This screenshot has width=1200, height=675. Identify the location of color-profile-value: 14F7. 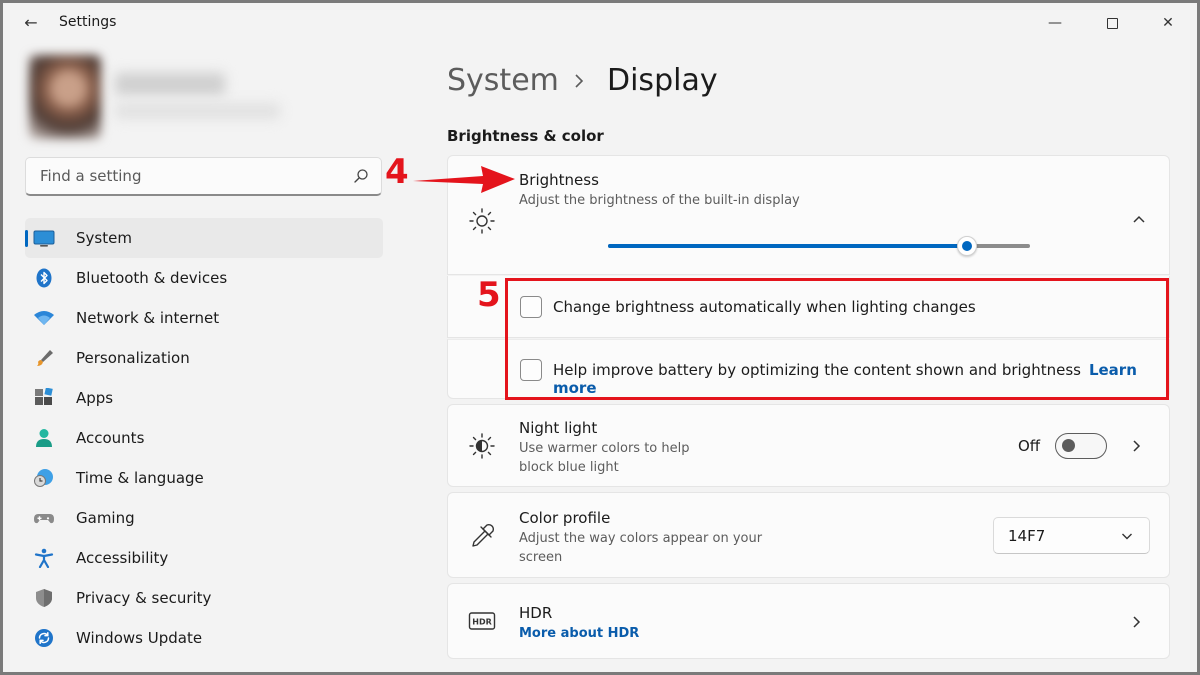
(1027, 536).